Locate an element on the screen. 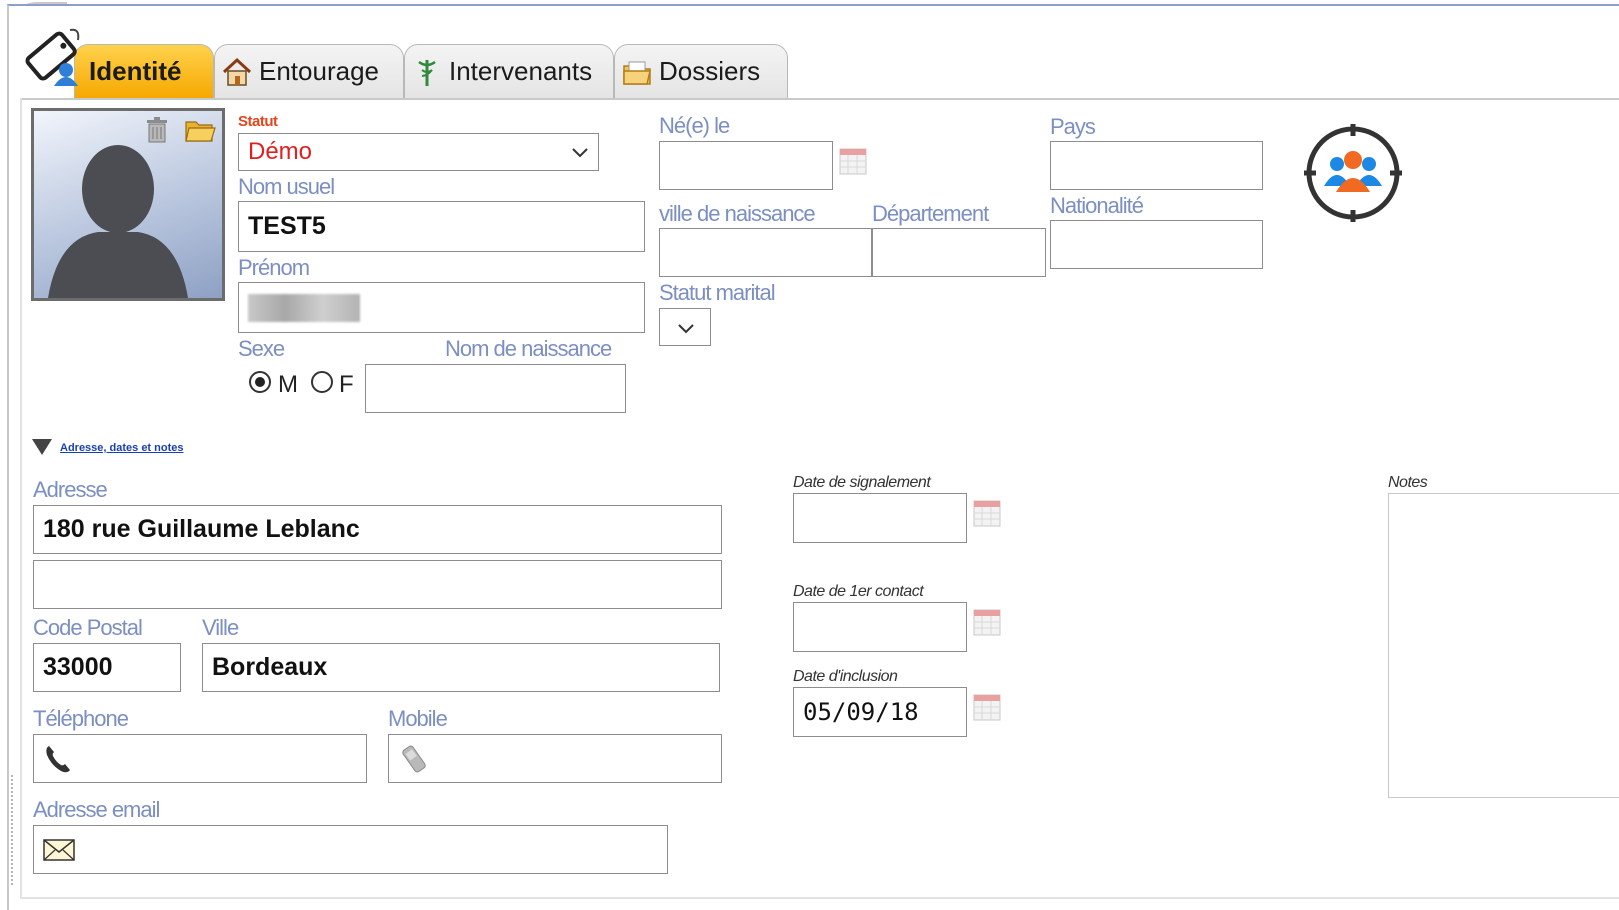 This screenshot has height=910, width=1619. departement-label: Département is located at coordinates (930, 213).